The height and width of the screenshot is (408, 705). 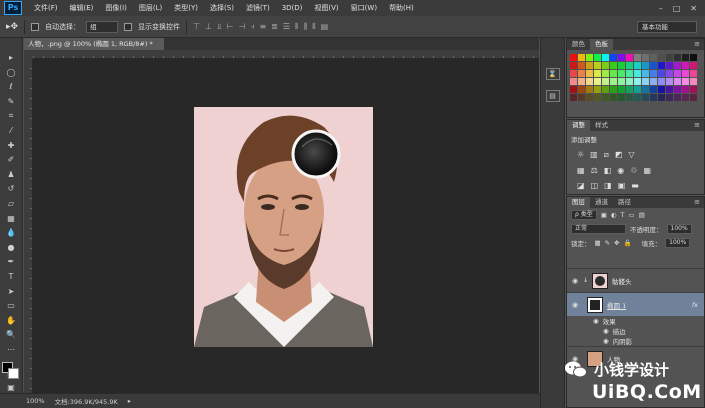 What do you see at coordinates (11, 188) in the screenshot?
I see `history-brush-tool-icon: ↺` at bounding box center [11, 188].